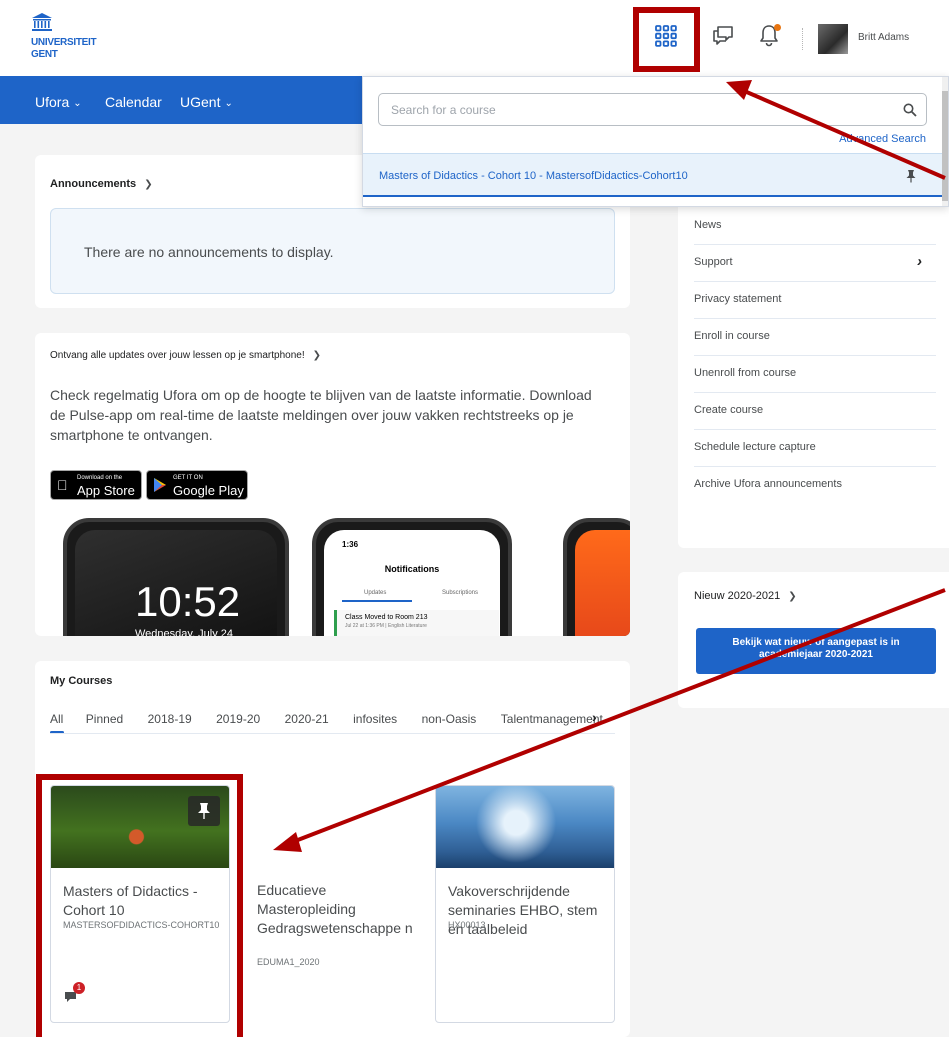 This screenshot has height=1037, width=949. I want to click on google-play-badge: GET IT ON Google Play, so click(197, 485).